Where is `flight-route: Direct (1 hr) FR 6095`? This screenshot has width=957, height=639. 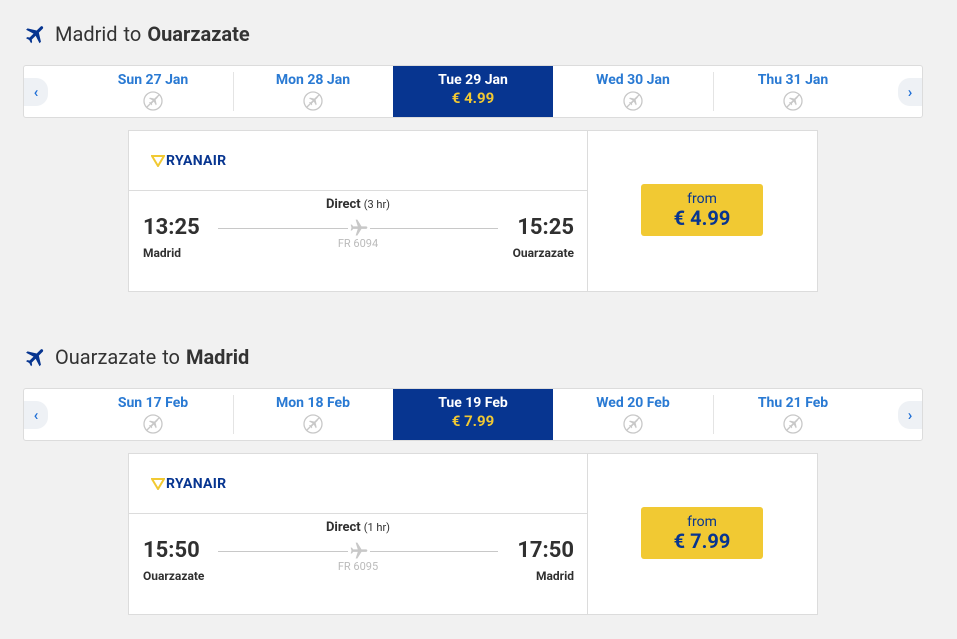 flight-route: Direct (1 hr) FR 6095 is located at coordinates (358, 546).